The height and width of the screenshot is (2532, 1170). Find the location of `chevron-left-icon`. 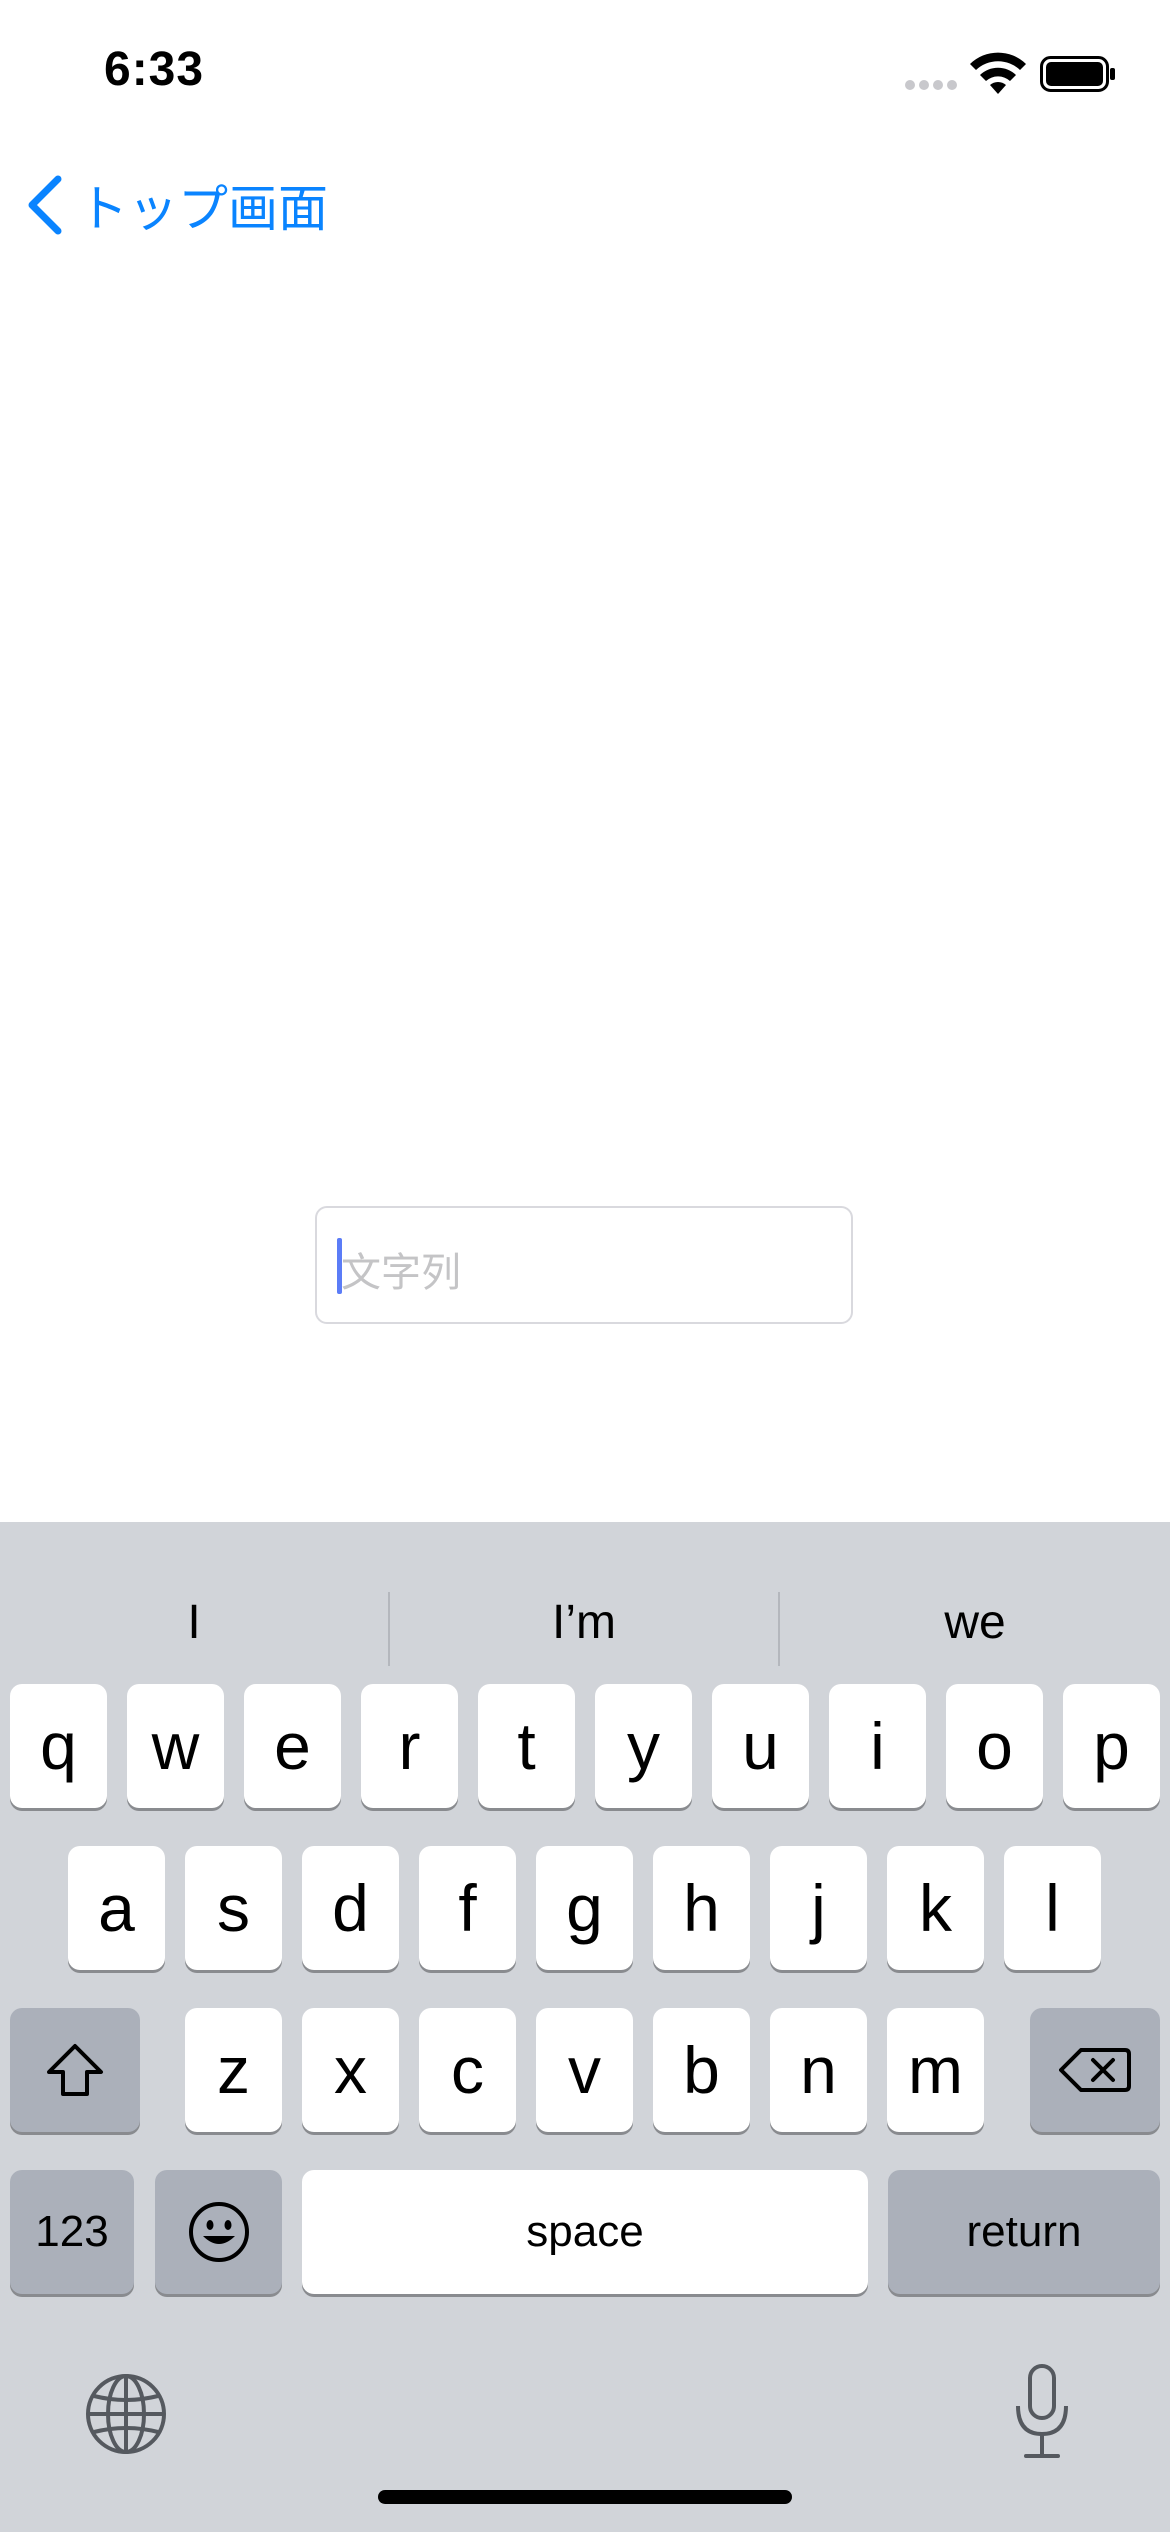

chevron-left-icon is located at coordinates (45, 205).